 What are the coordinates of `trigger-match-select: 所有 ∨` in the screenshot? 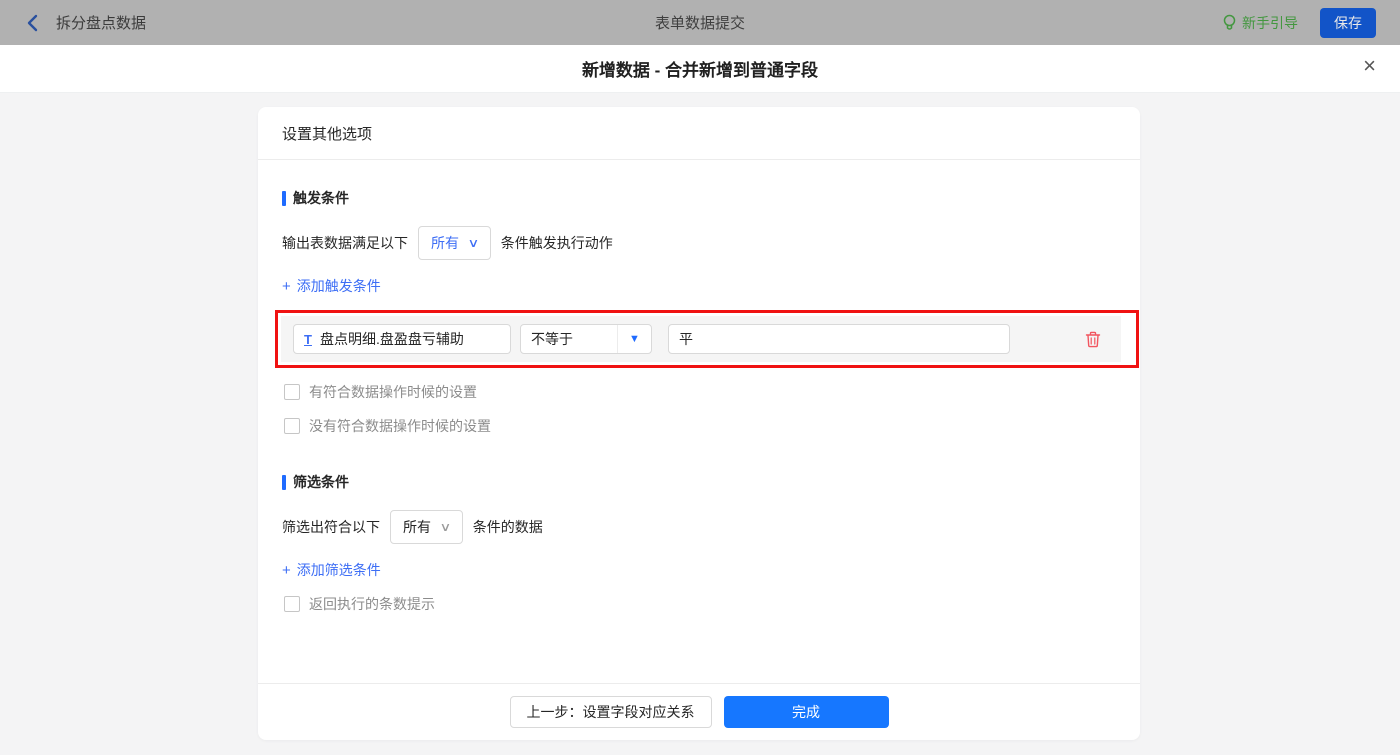 It's located at (454, 243).